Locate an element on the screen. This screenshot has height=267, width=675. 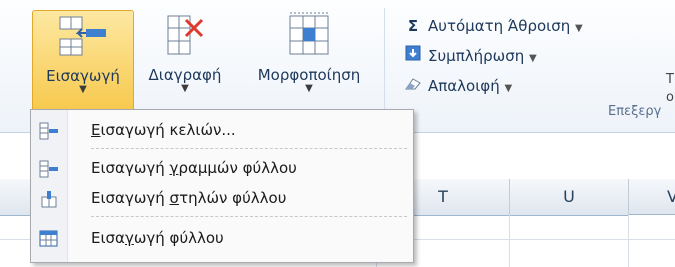
truncated-text: ο is located at coordinates (670, 97).